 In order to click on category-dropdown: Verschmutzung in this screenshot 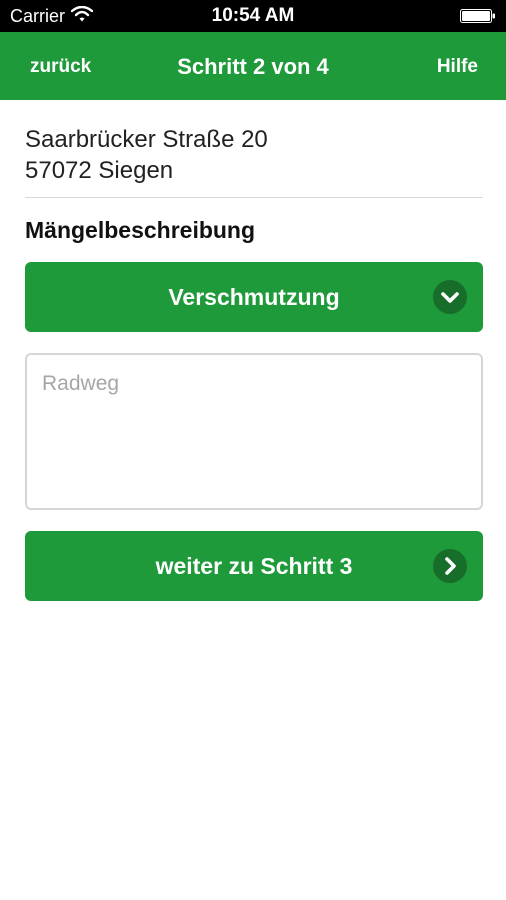, I will do `click(254, 297)`.